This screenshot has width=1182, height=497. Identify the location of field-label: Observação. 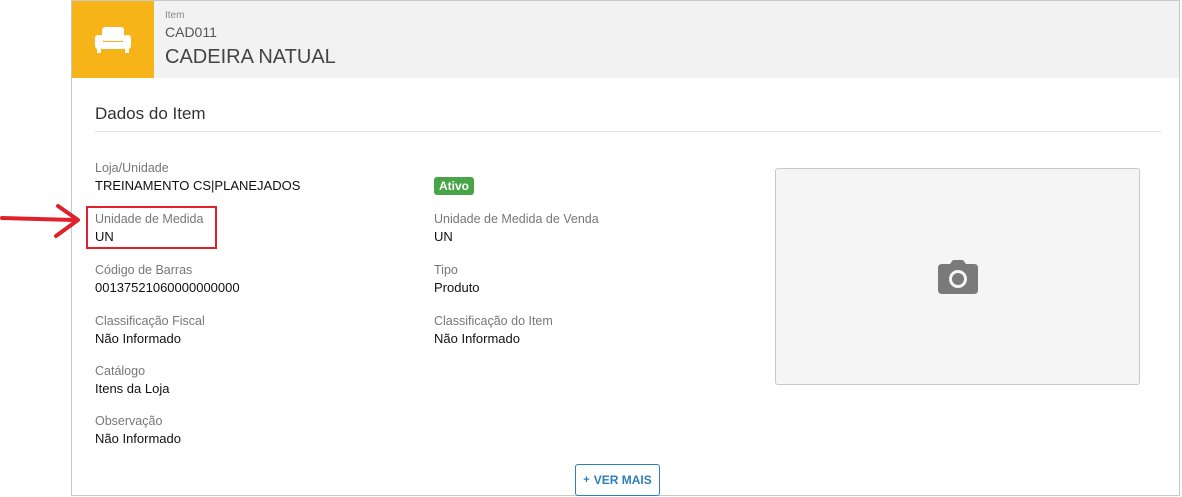
(129, 421).